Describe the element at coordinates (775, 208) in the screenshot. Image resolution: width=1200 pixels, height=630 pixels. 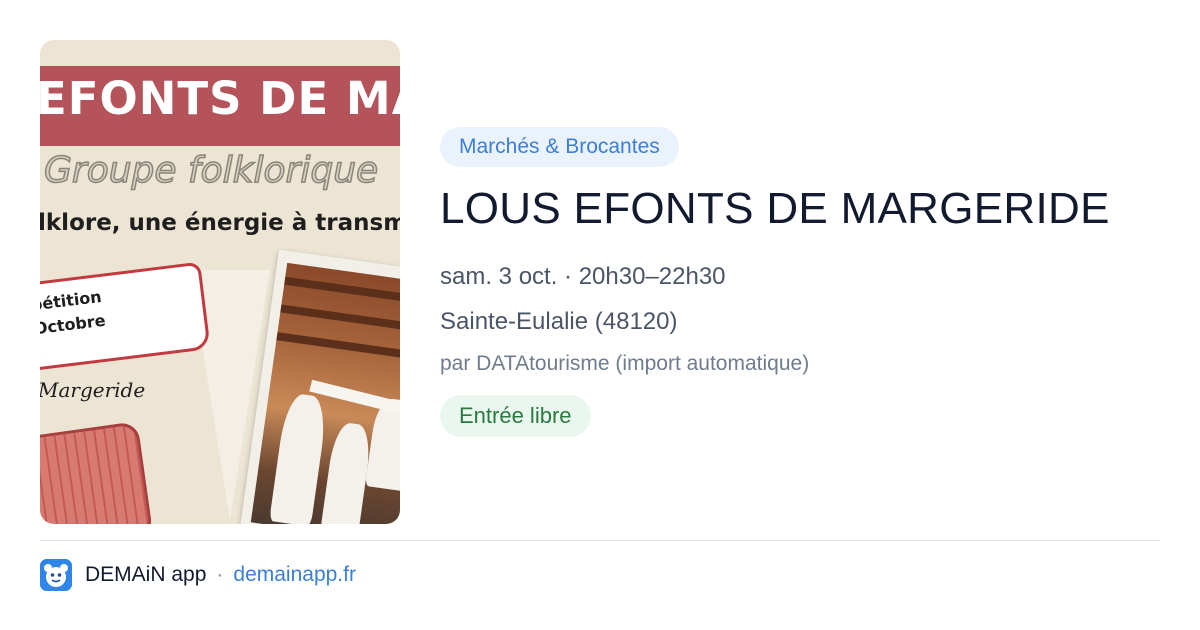
I see `event-title: LOUS EFONTS DE MARGERIDE` at that location.